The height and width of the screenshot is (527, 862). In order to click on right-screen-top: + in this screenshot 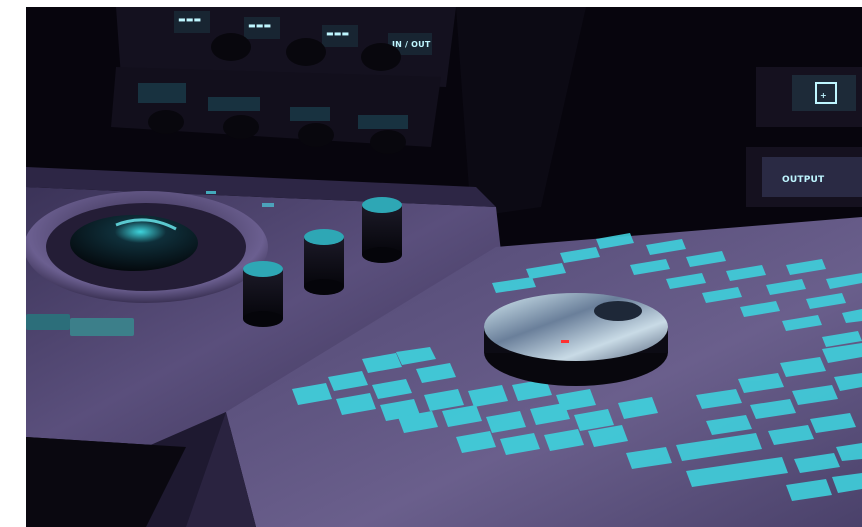, I will do `click(824, 93)`.